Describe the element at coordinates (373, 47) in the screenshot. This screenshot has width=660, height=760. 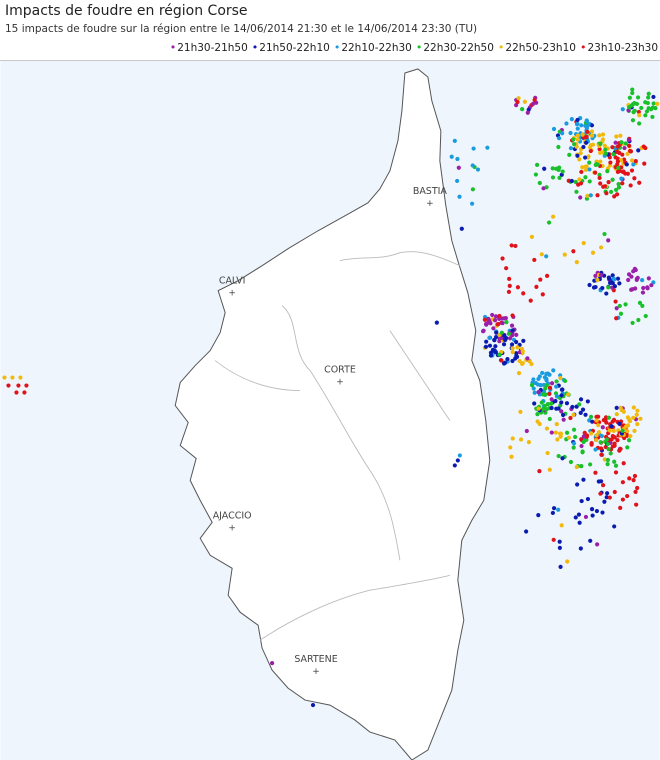
I see `legend-item-2: • 22h10-22h30` at that location.